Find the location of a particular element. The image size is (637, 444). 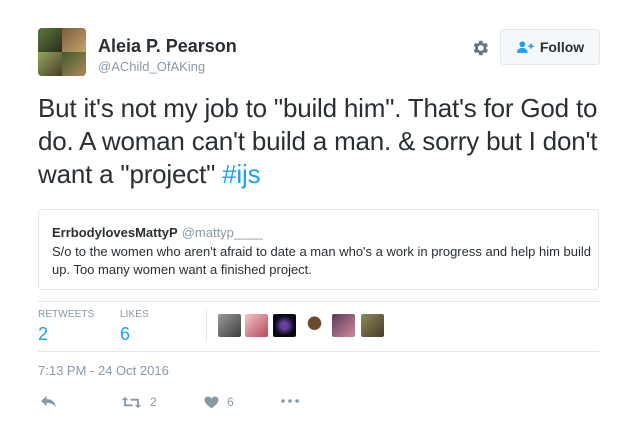

retweet-action-count: 2 is located at coordinates (153, 402).